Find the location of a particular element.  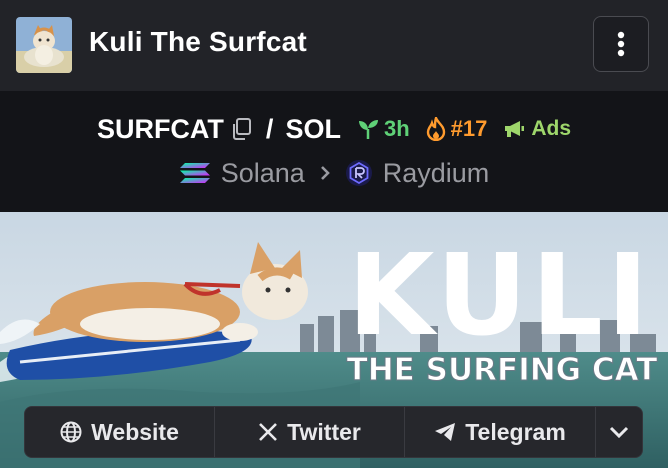

chevron-down-icon is located at coordinates (619, 432).